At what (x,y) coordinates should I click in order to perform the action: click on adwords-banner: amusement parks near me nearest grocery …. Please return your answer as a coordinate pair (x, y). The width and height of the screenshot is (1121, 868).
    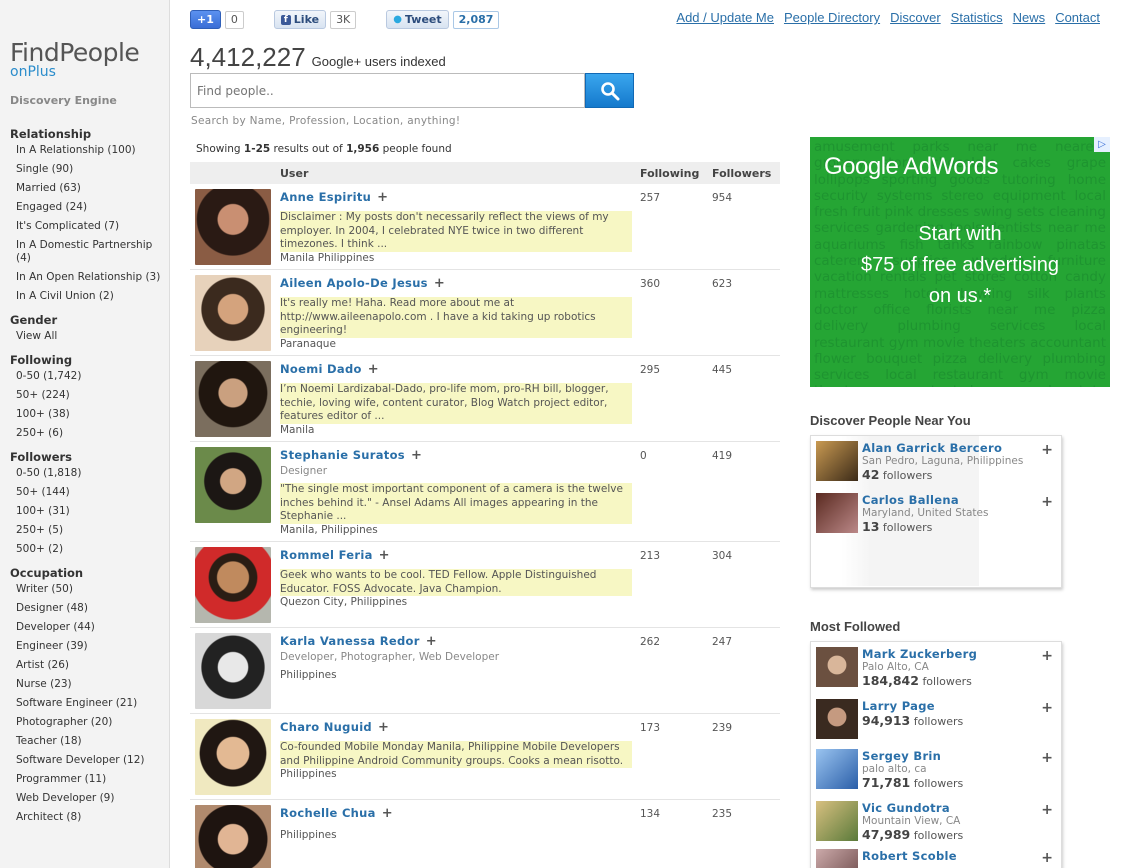
    Looking at the image, I should click on (960, 262).